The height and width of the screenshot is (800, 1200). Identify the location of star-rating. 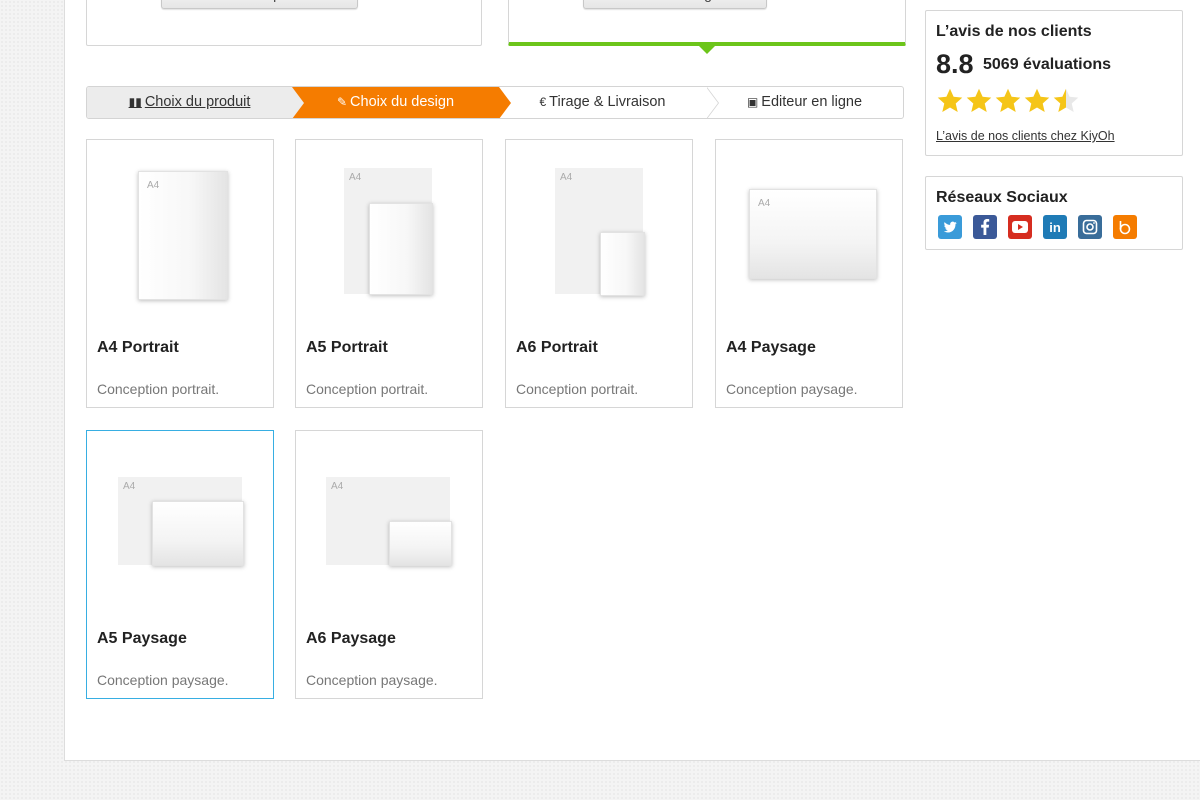
(1008, 101).